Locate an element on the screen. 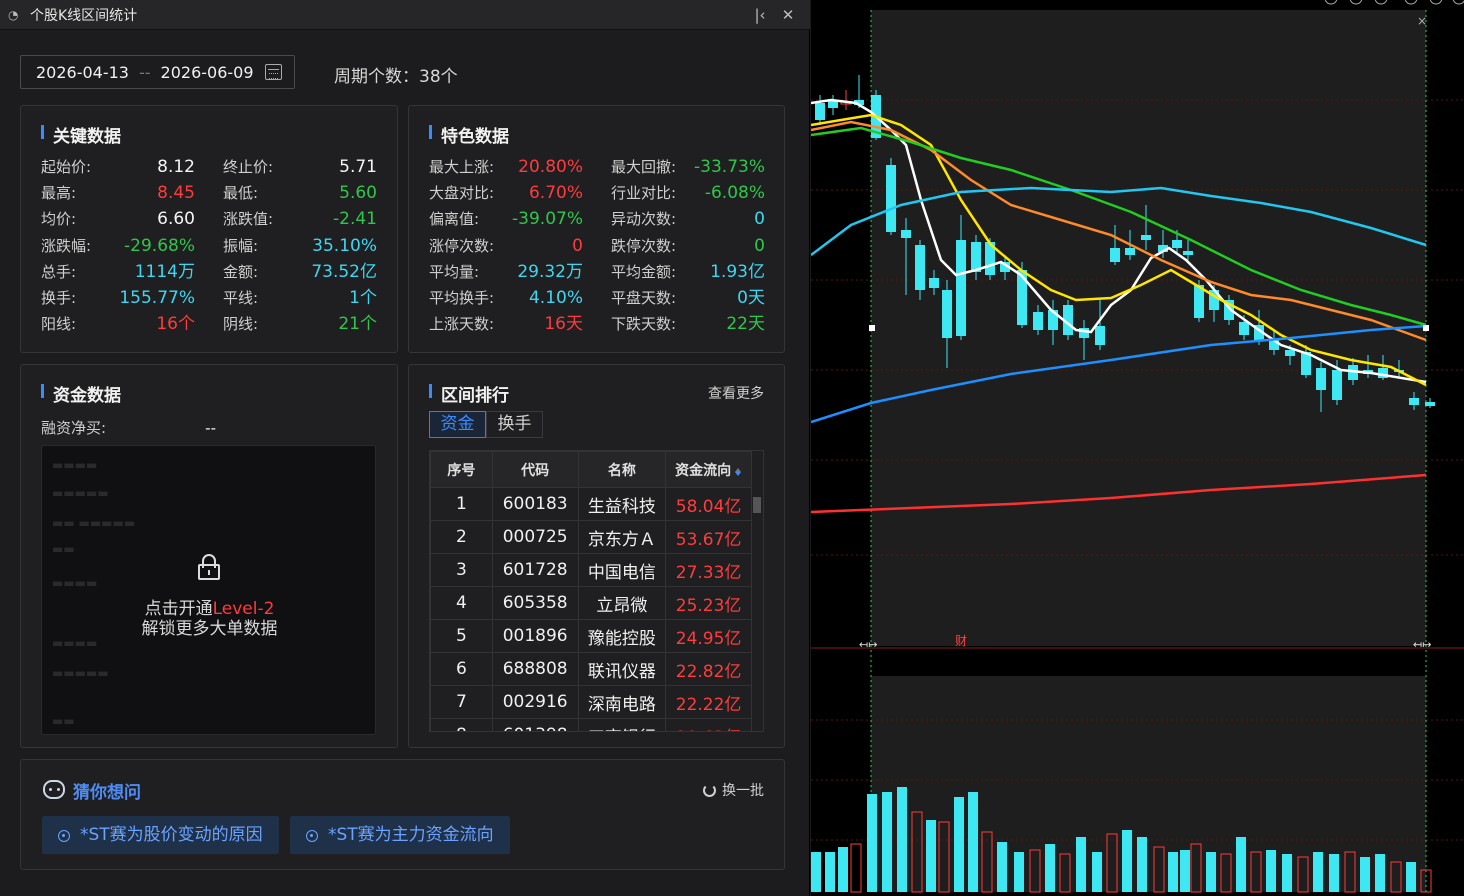 The height and width of the screenshot is (896, 1464). start-date: 2026-04-13 is located at coordinates (82, 72).